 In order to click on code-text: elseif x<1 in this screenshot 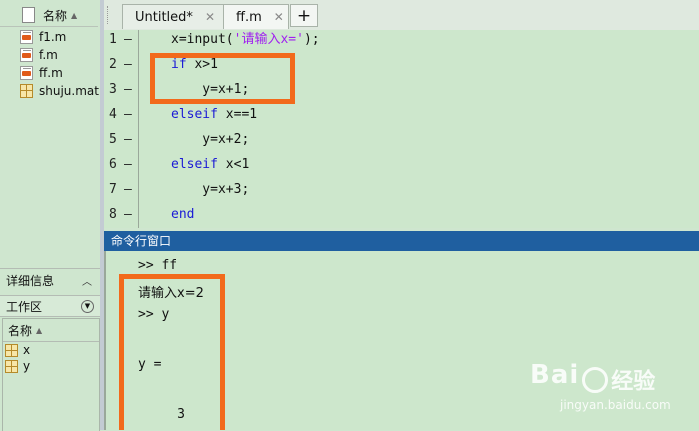, I will do `click(210, 164)`.